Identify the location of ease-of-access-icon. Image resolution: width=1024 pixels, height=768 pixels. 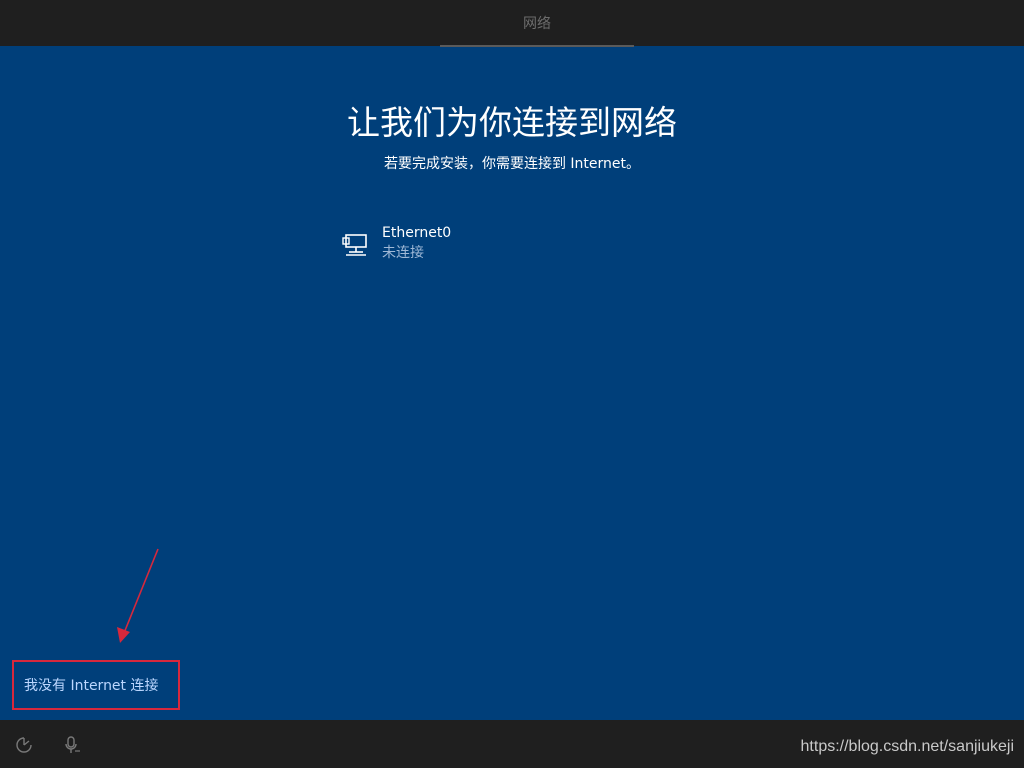
(24, 745).